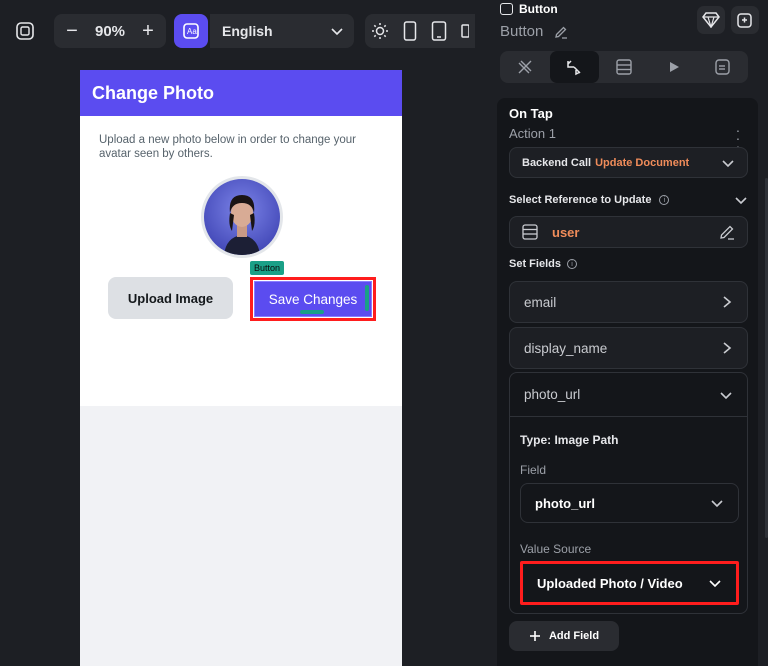 Image resolution: width=768 pixels, height=666 pixels. I want to click on selection-tag: Button, so click(267, 268).